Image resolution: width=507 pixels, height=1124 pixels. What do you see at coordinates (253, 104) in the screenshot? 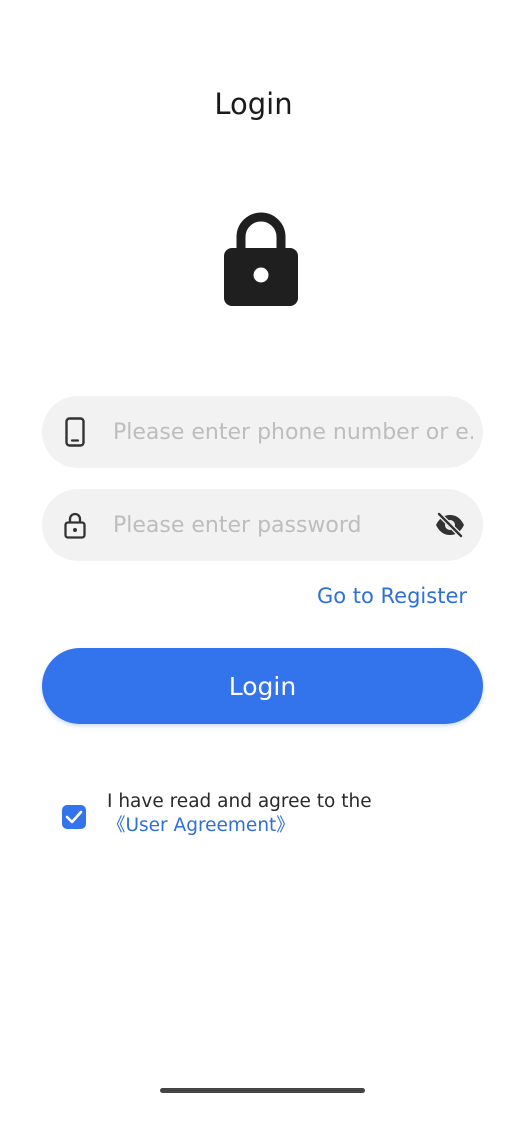
I see `page-title: Login` at bounding box center [253, 104].